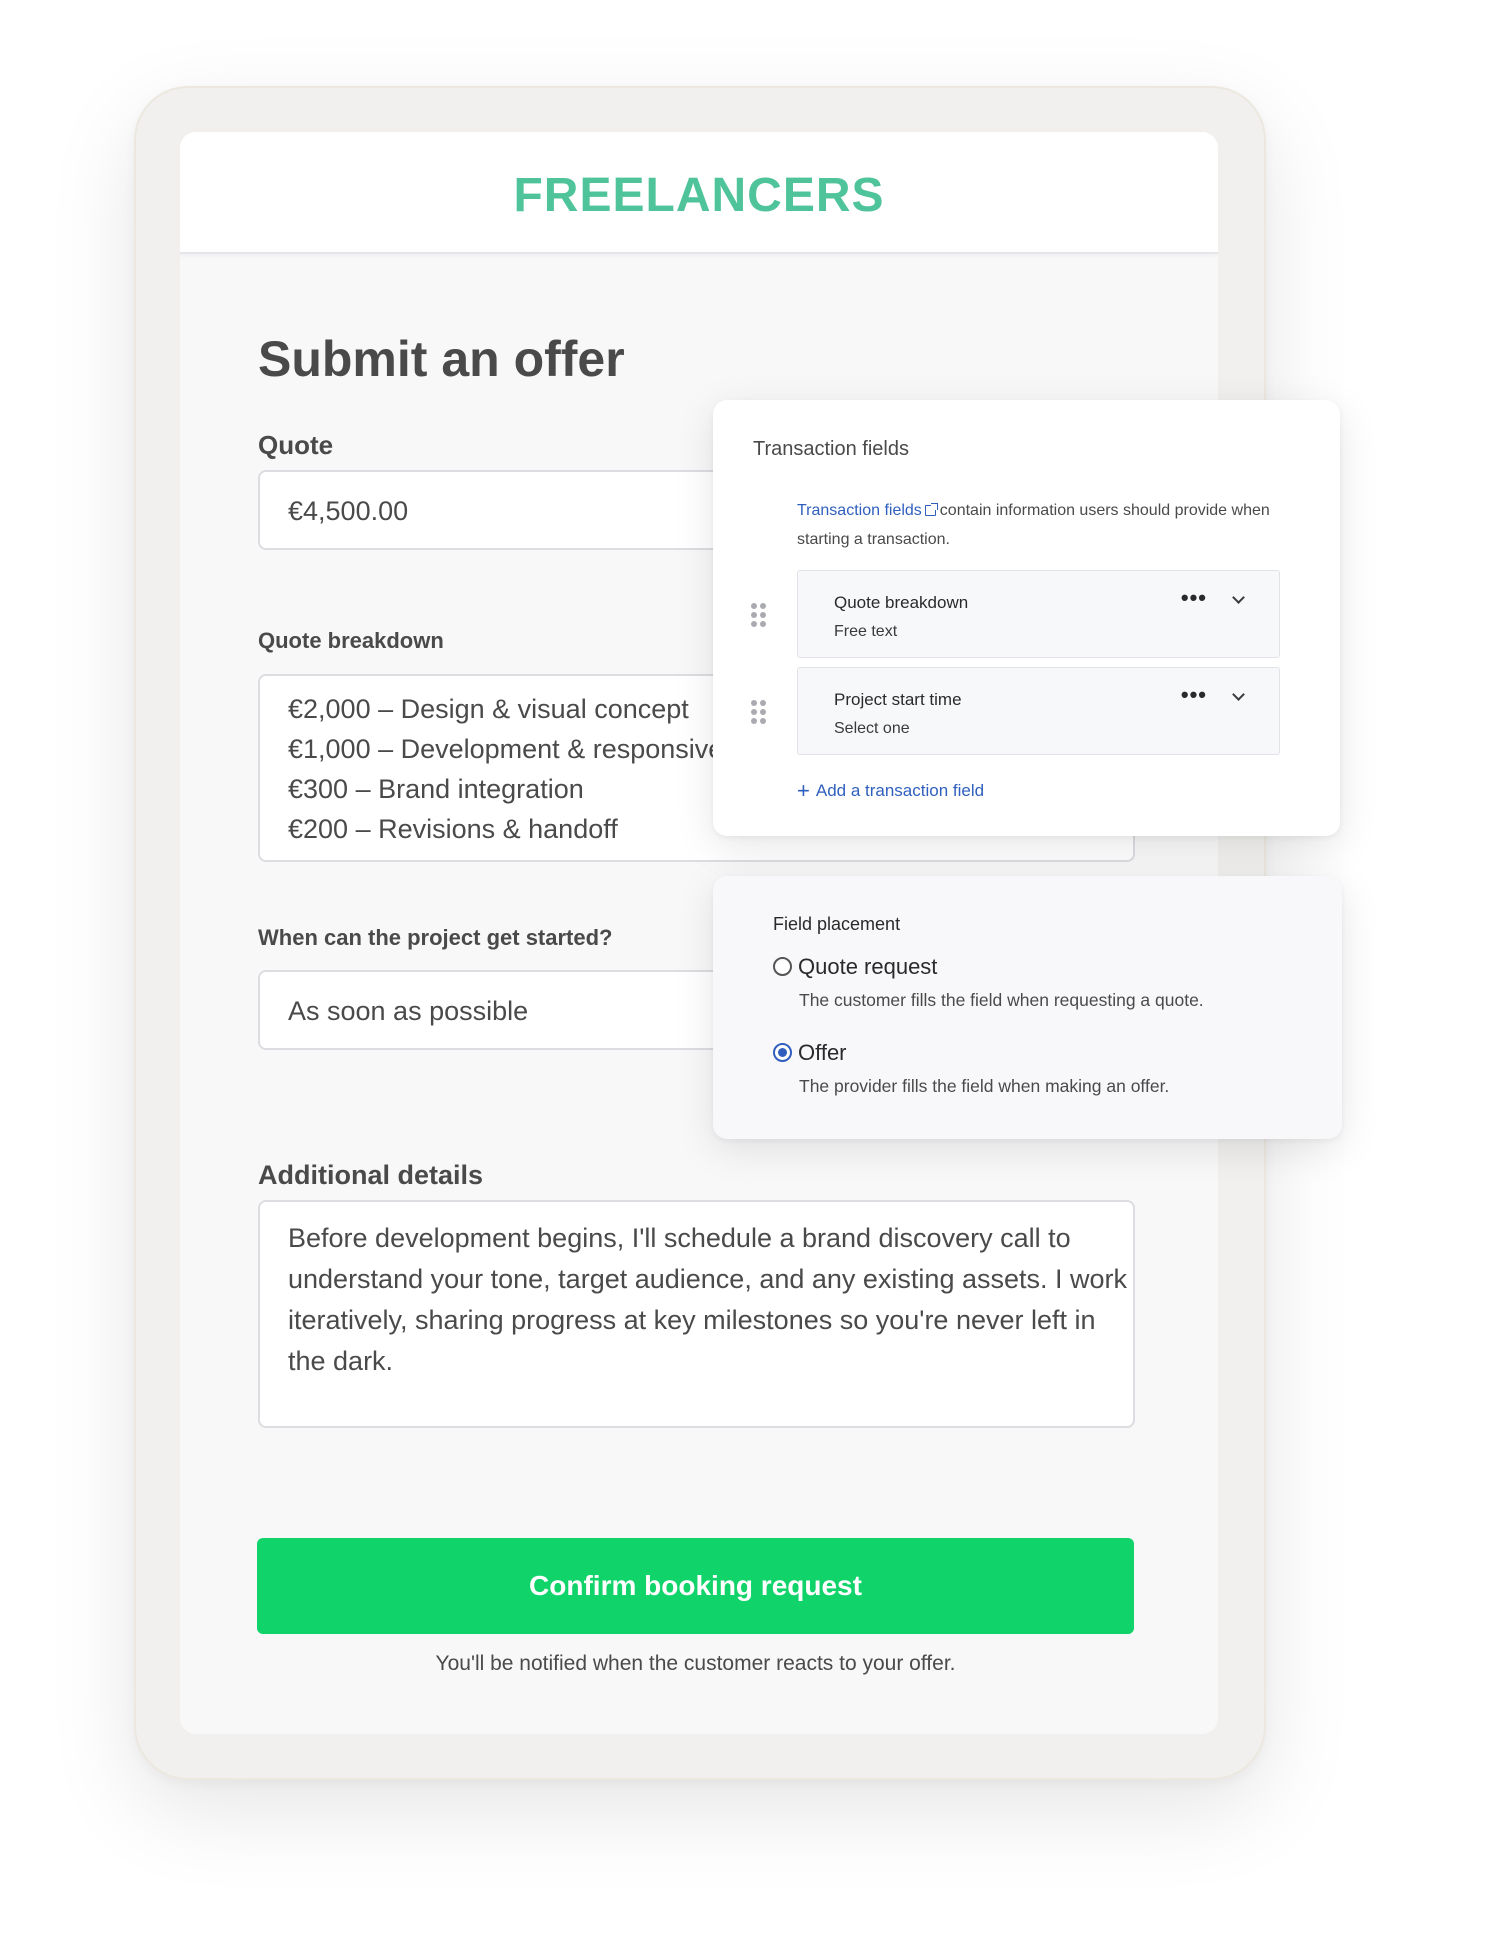 This screenshot has height=1952, width=1491. Describe the element at coordinates (453, 829) in the screenshot. I see `breakdown-line: €200 – Revisions & handoff` at that location.